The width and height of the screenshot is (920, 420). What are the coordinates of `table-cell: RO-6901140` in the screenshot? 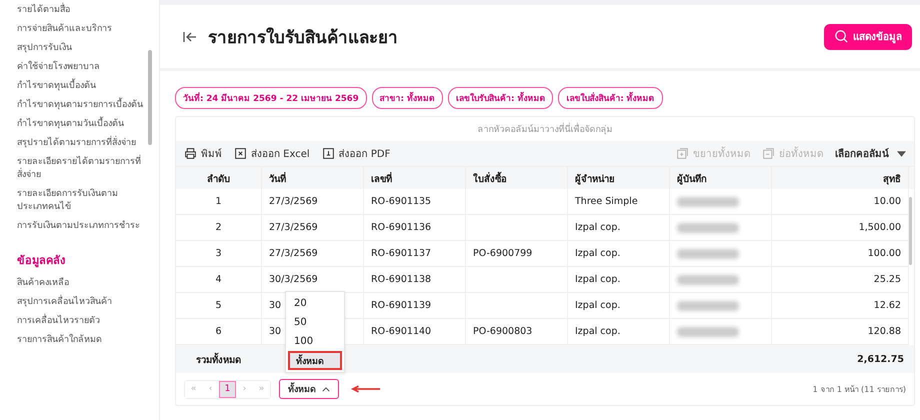 It's located at (415, 331).